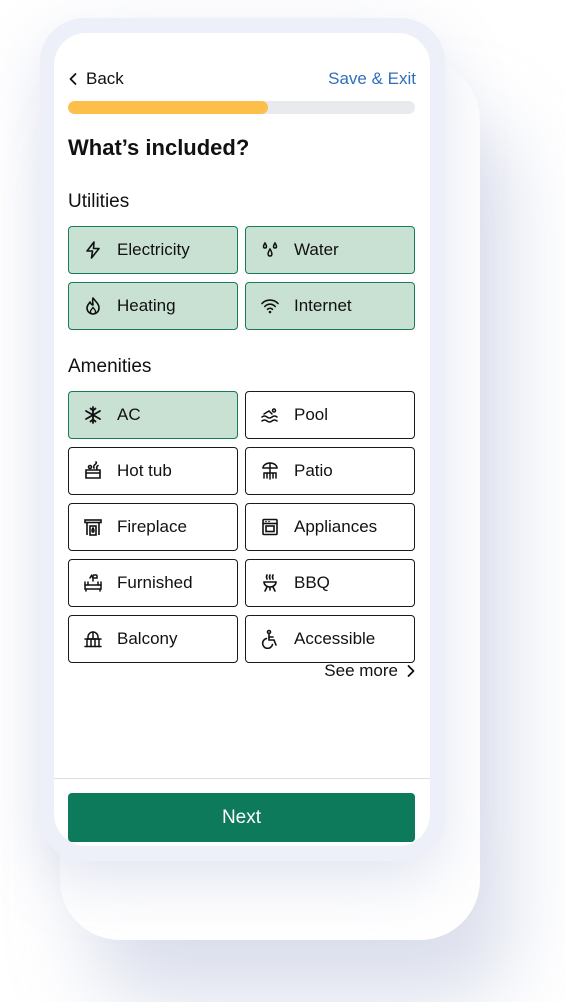 Image resolution: width=565 pixels, height=1002 pixels. I want to click on option-fireplace: Fireplace, so click(153, 527).